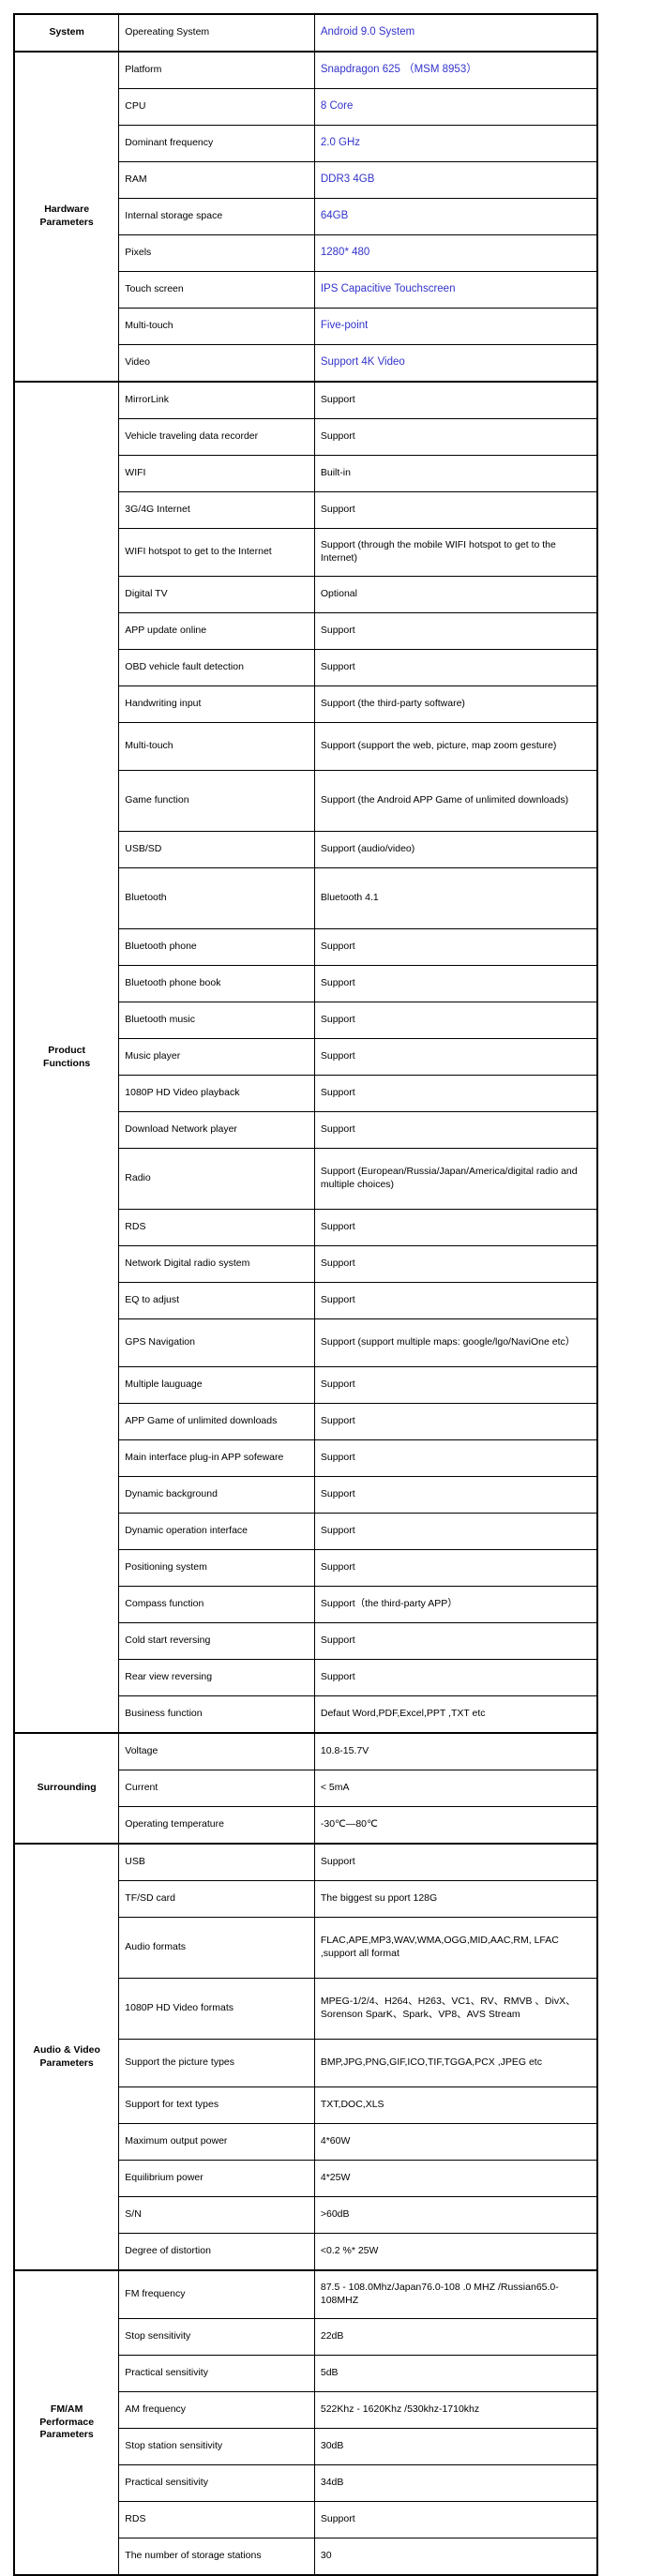 Image resolution: width=663 pixels, height=2576 pixels. I want to click on spec-item-label: Support for text types, so click(216, 2105).